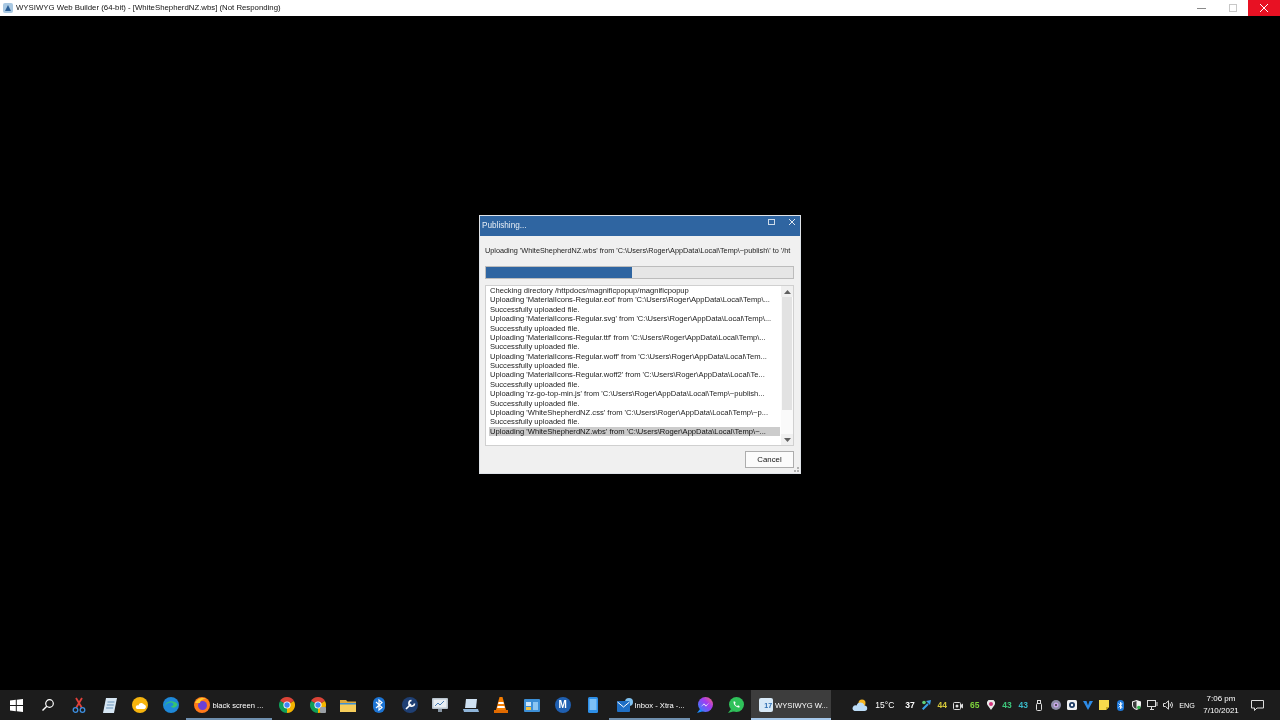 Image resolution: width=1280 pixels, height=720 pixels. Describe the element at coordinates (1087, 705) in the screenshot. I see `v-mark-icon` at that location.